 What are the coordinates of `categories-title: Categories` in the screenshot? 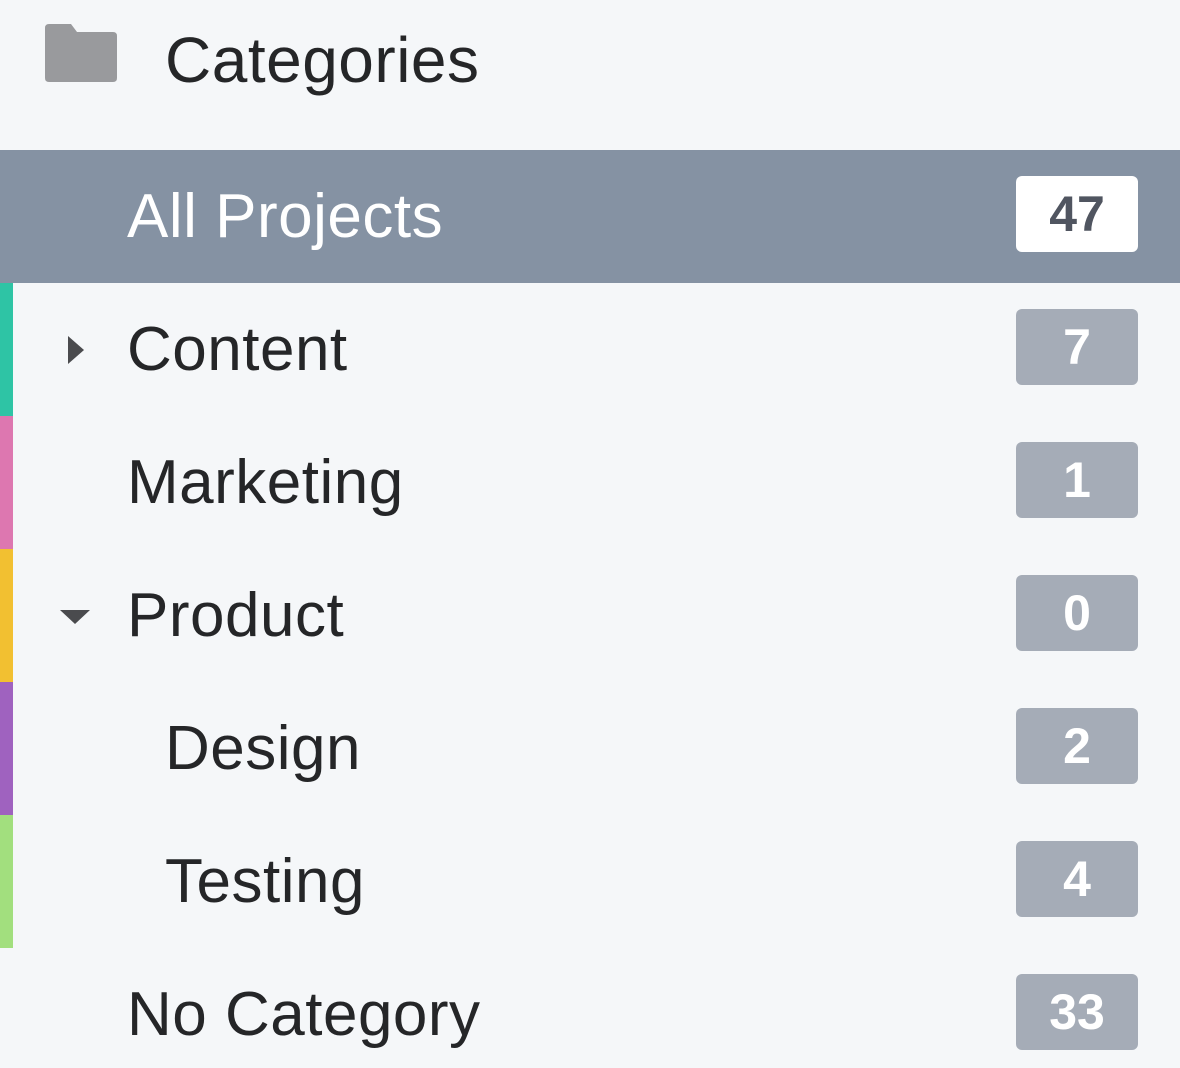 It's located at (322, 60).